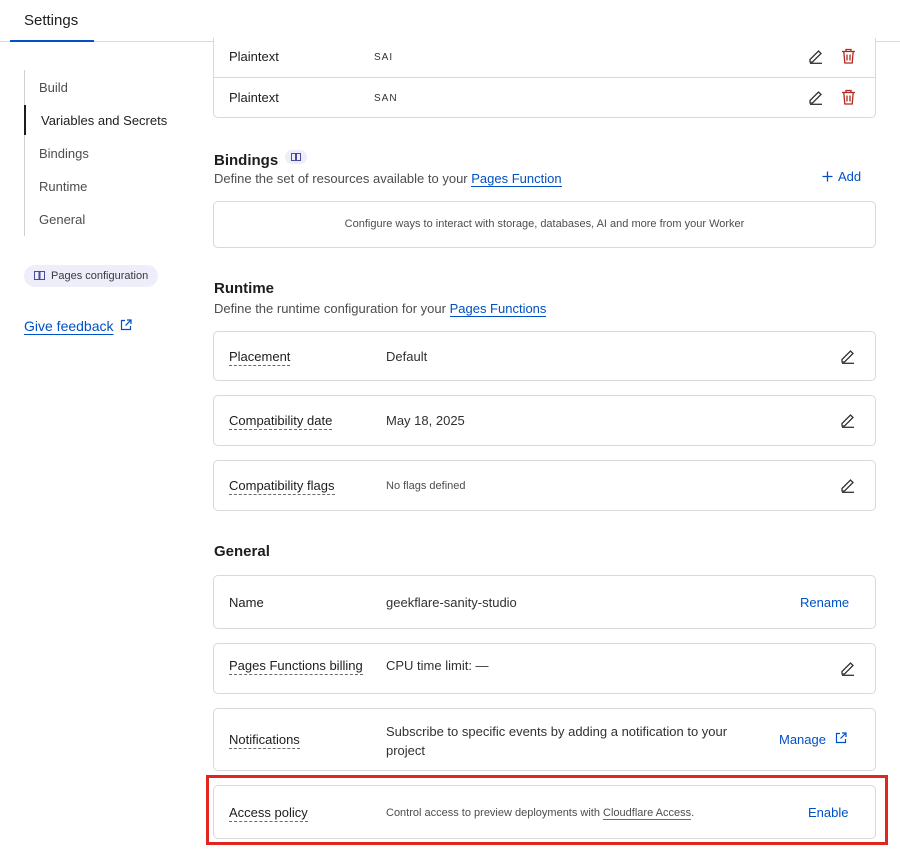 The height and width of the screenshot is (851, 900). Describe the element at coordinates (407, 356) in the screenshot. I see `placement-value: Default` at that location.